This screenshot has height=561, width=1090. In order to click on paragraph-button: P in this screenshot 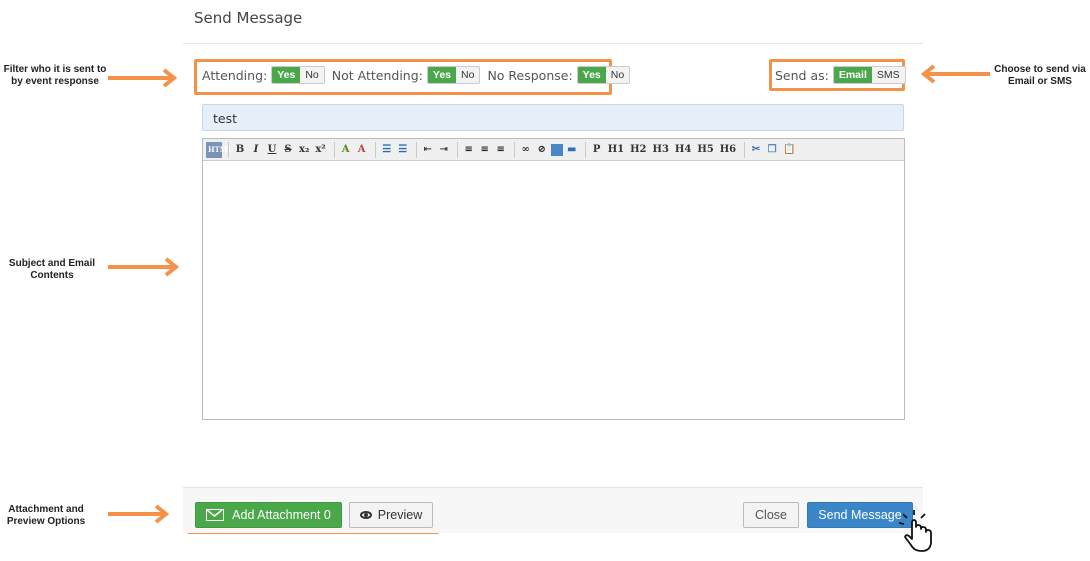, I will do `click(597, 150)`.